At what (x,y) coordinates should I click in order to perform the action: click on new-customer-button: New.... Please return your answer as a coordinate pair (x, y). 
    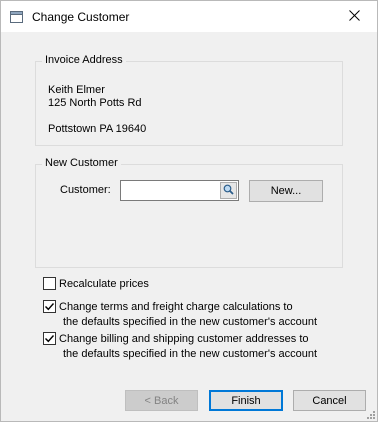
    Looking at the image, I should click on (286, 191).